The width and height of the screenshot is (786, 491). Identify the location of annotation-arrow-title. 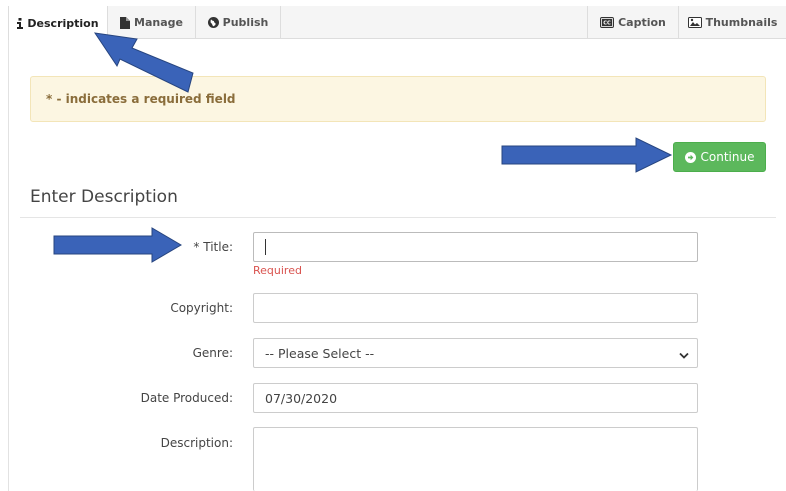
(117, 245).